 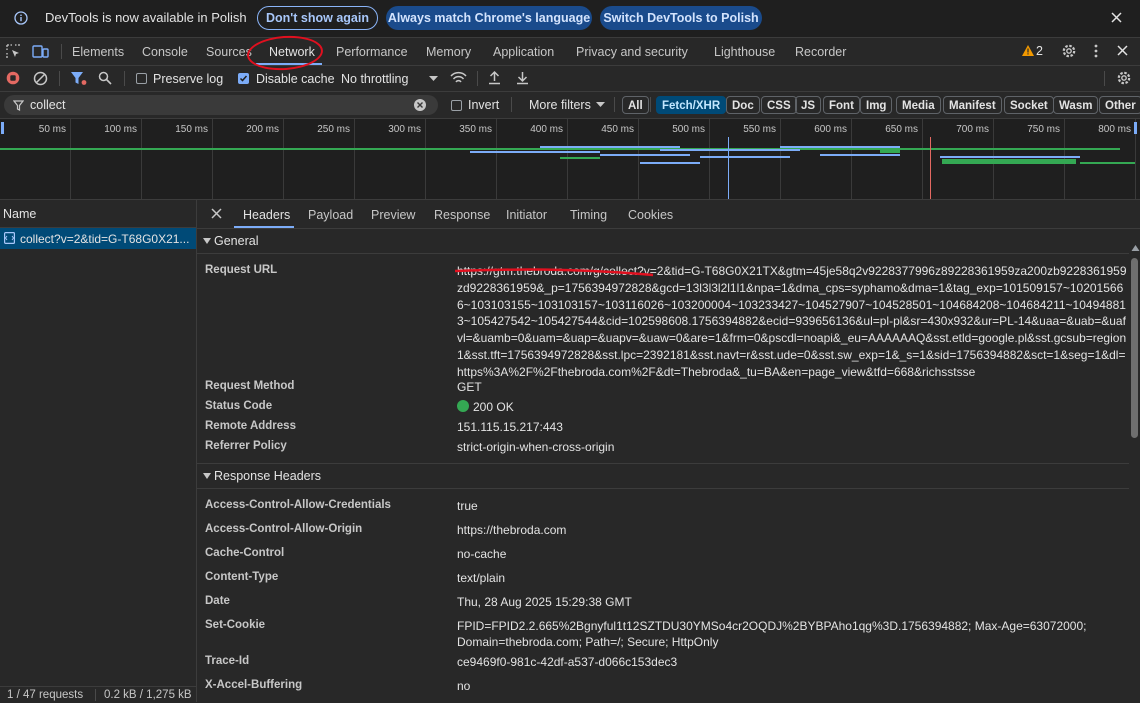 What do you see at coordinates (570, 79) in the screenshot?
I see `network-toolbar: Preserve log Disable cache No throttling` at bounding box center [570, 79].